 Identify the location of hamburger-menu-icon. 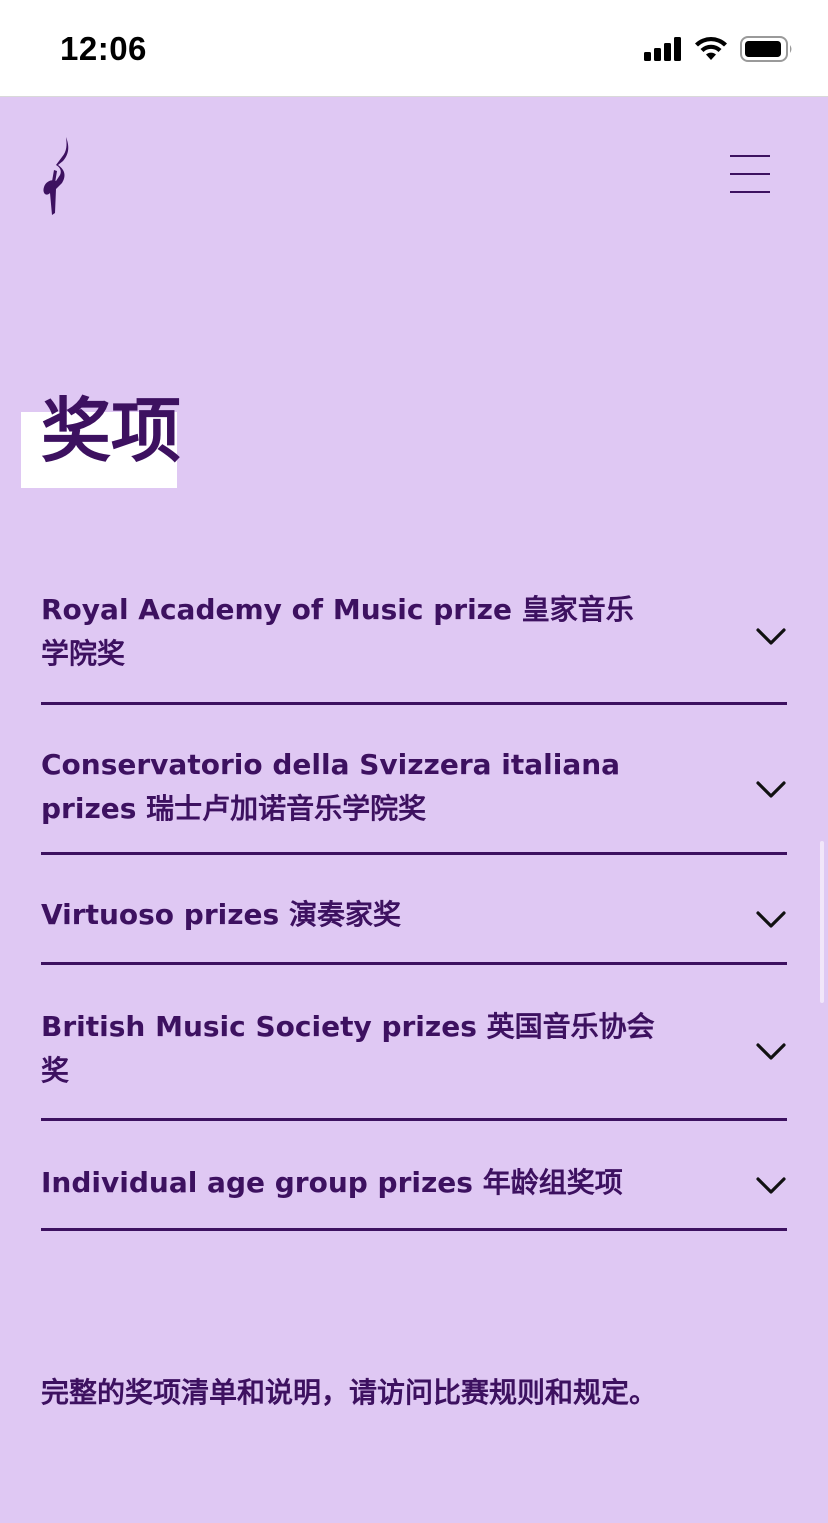
(750, 174).